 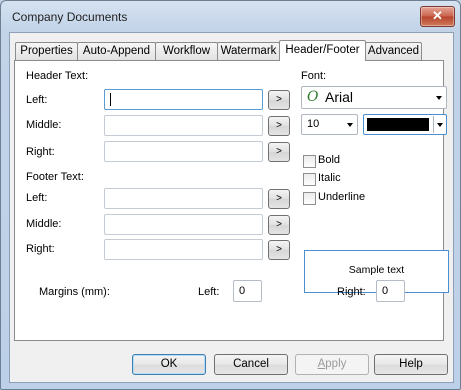 What do you see at coordinates (279, 250) in the screenshot?
I see `footer-right-insert-button: >` at bounding box center [279, 250].